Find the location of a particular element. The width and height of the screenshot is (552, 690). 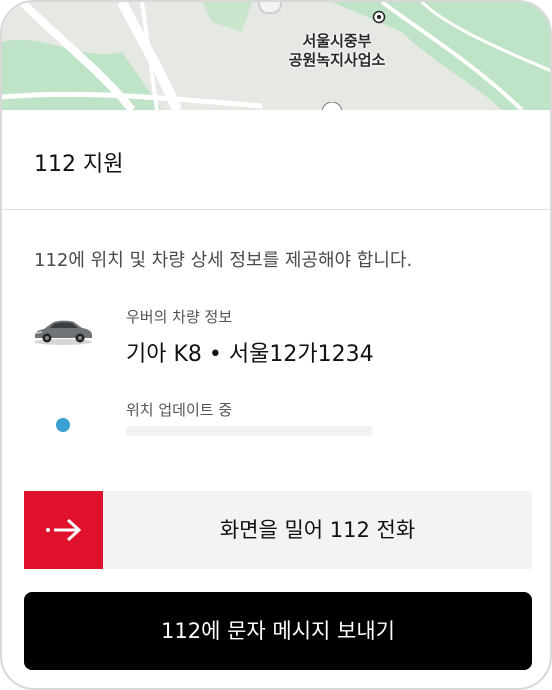

car-icon is located at coordinates (63, 332).